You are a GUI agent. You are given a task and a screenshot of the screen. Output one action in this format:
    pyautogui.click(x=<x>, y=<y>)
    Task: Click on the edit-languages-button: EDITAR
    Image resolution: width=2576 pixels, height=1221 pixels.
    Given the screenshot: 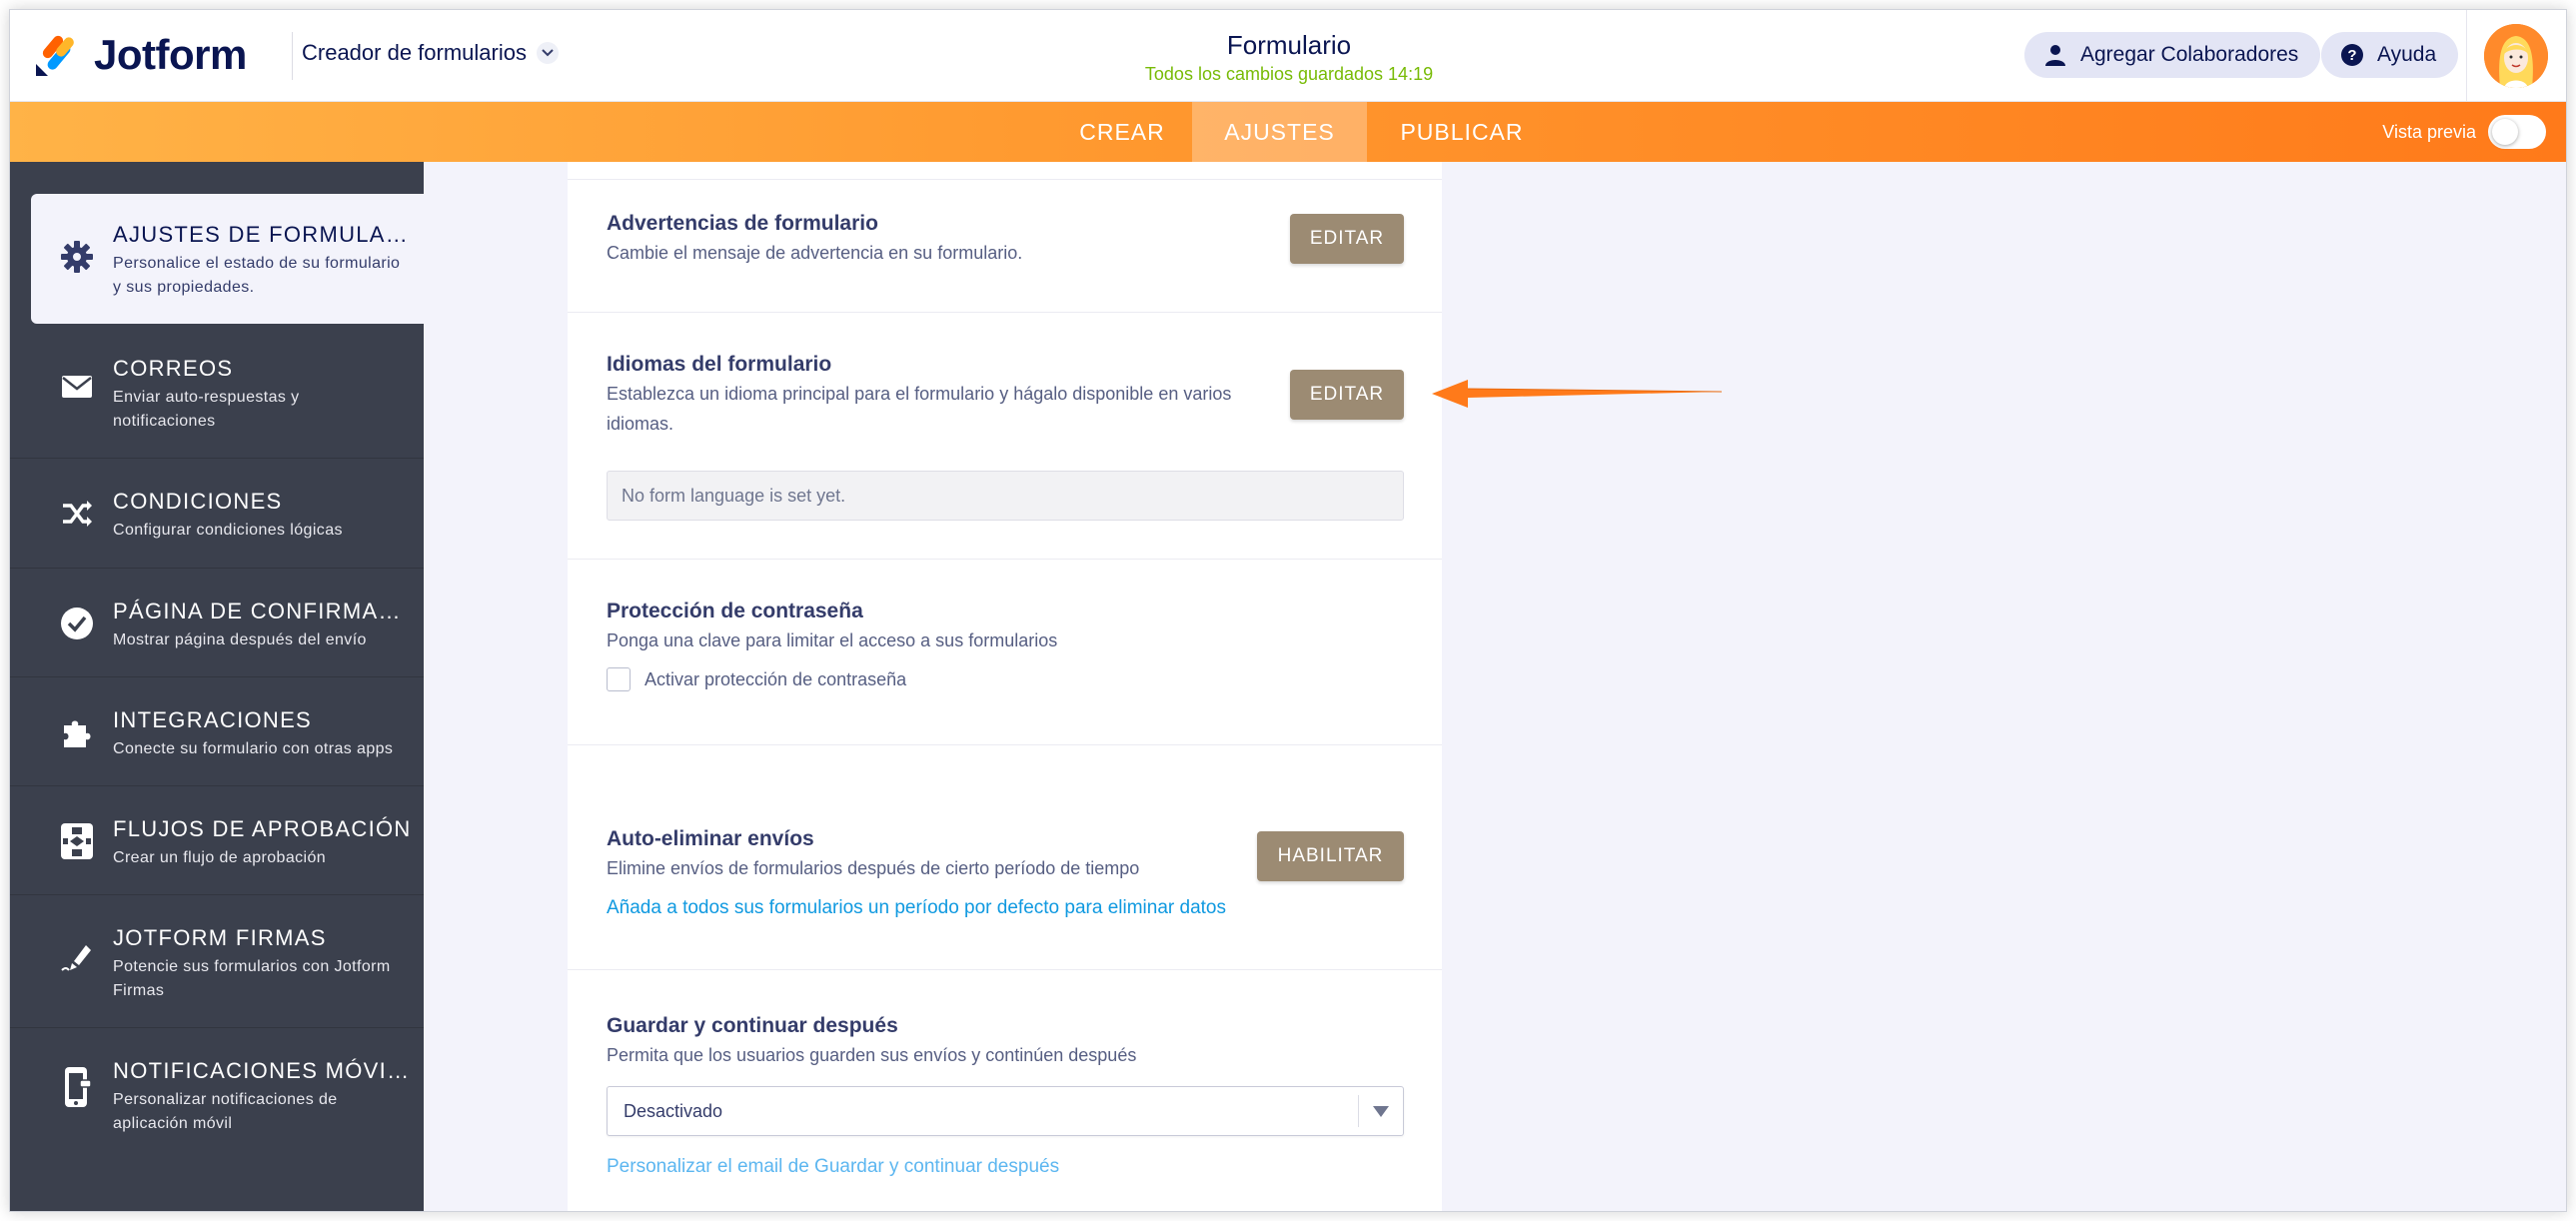 What is the action you would take?
    pyautogui.click(x=1347, y=395)
    